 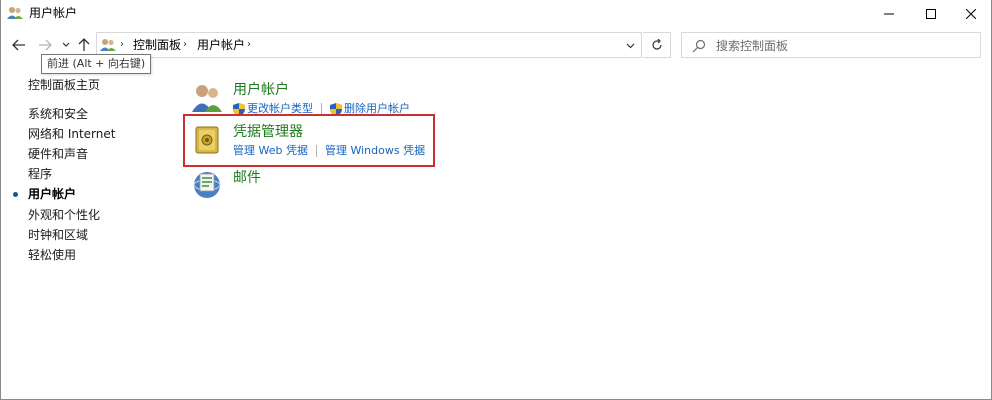 What do you see at coordinates (496, 14) in the screenshot?
I see `title-bar: 用户帐户` at bounding box center [496, 14].